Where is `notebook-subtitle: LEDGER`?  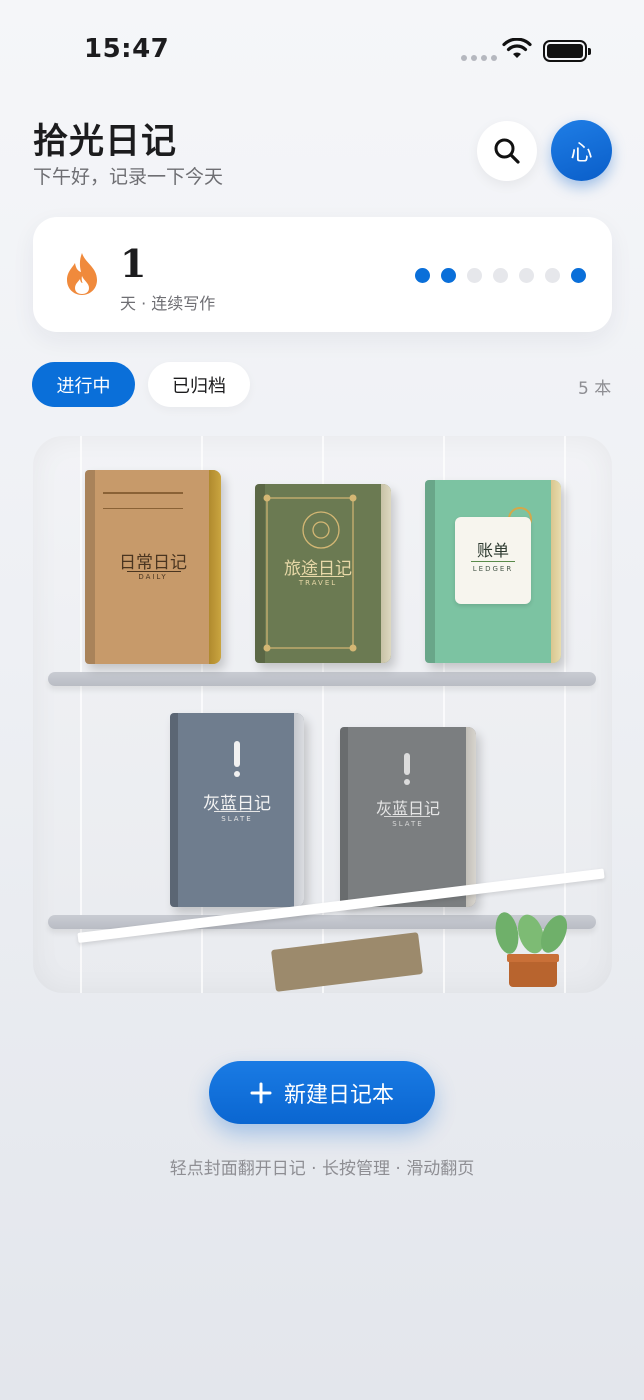
notebook-subtitle: LEDGER is located at coordinates (493, 569).